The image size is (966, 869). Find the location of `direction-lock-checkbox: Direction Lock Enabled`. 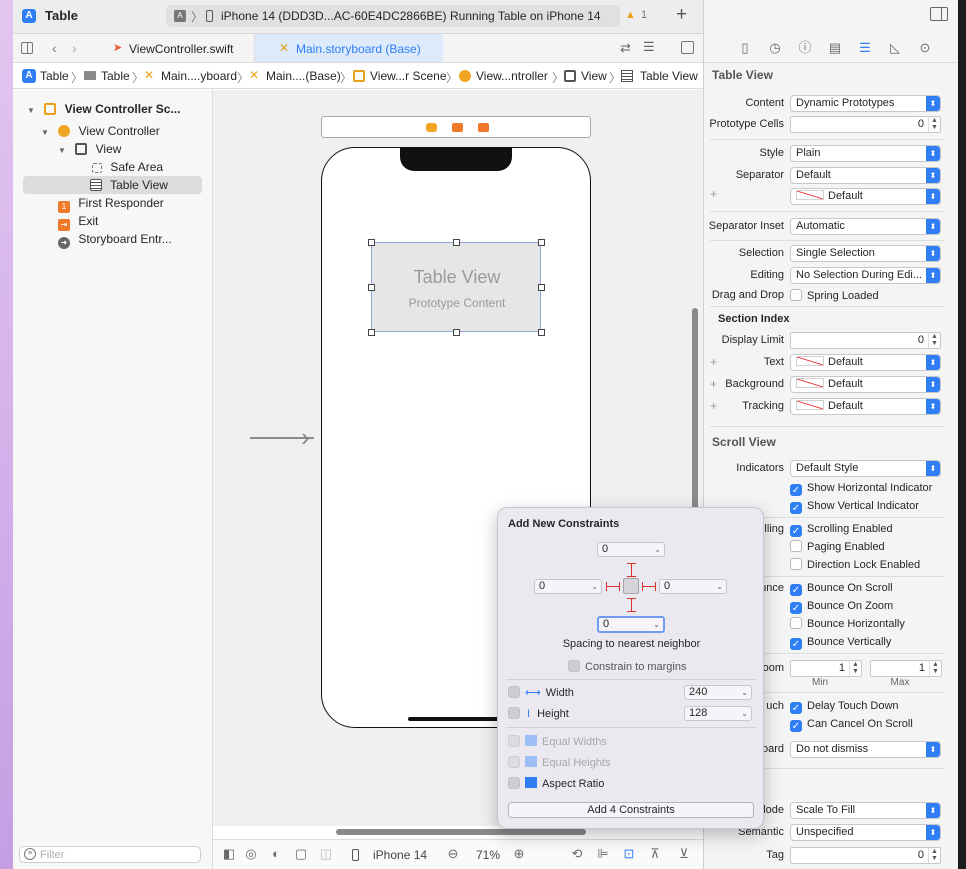

direction-lock-checkbox: Direction Lock Enabled is located at coordinates (855, 565).